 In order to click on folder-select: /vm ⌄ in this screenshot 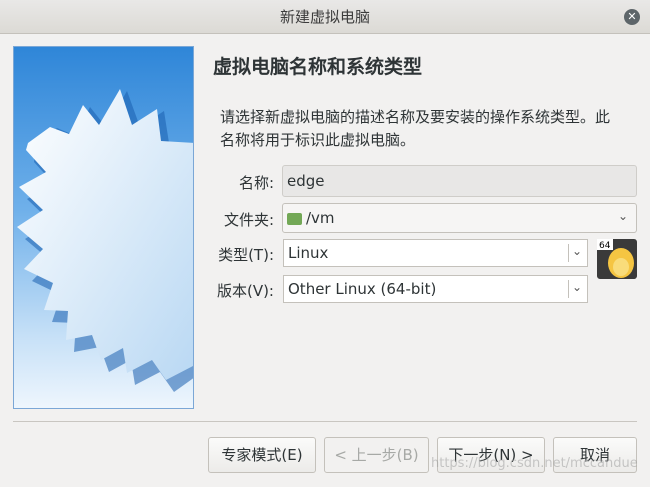, I will do `click(459, 218)`.